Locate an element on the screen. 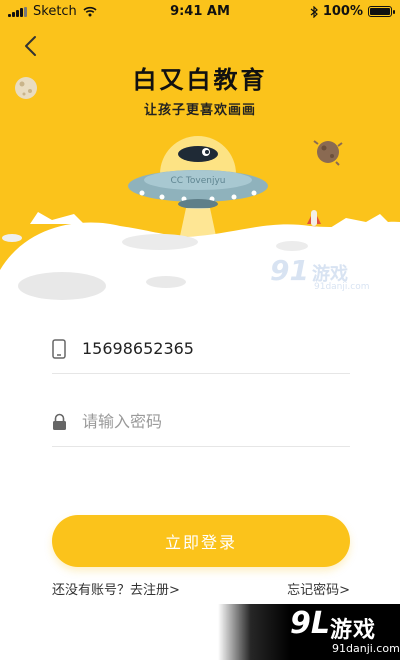 The width and height of the screenshot is (400, 660). password-field is located at coordinates (201, 422).